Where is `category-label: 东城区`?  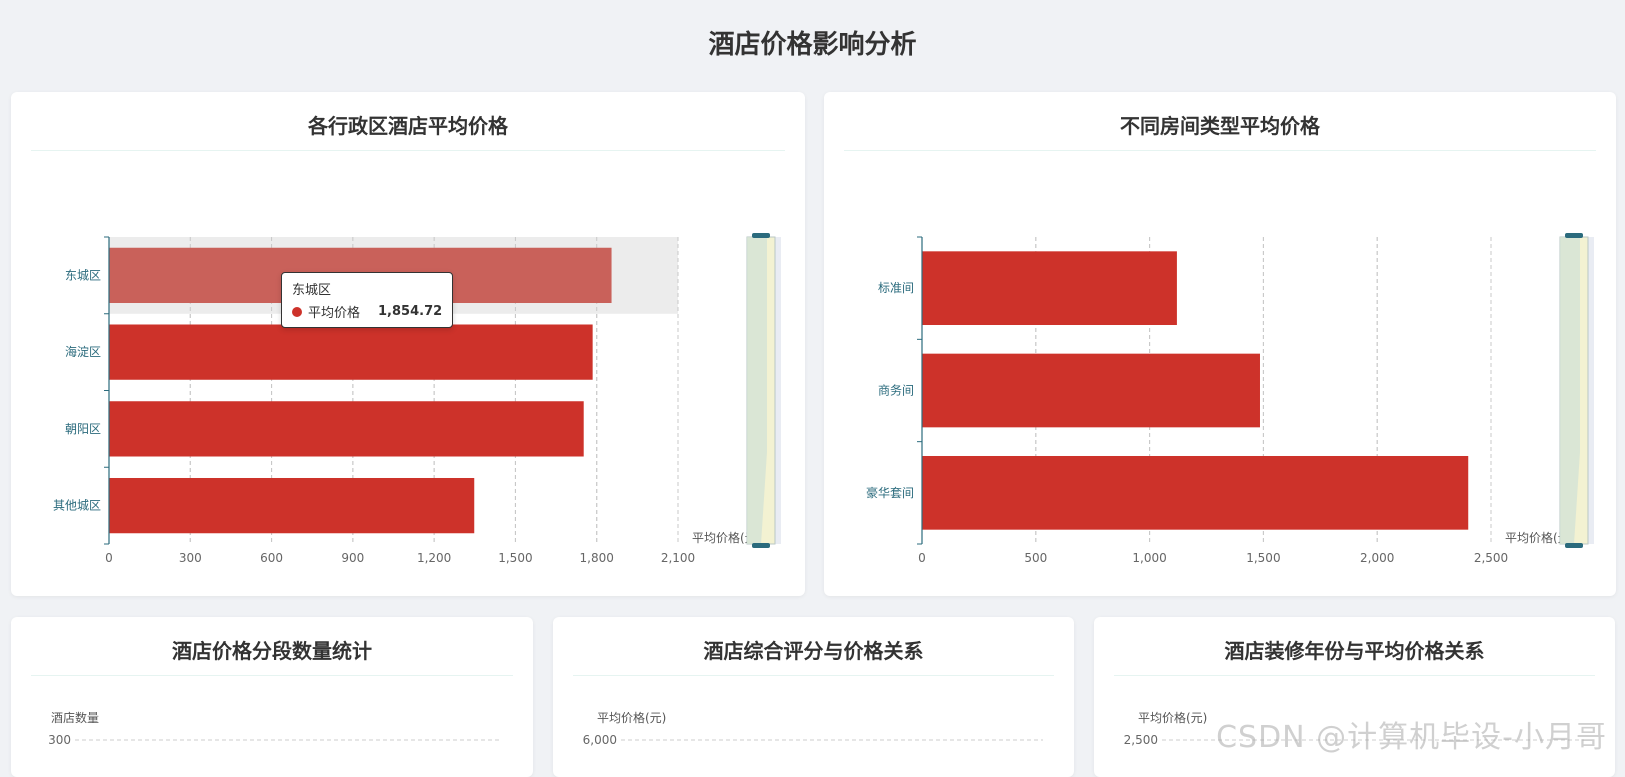
category-label: 东城区 is located at coordinates (83, 275).